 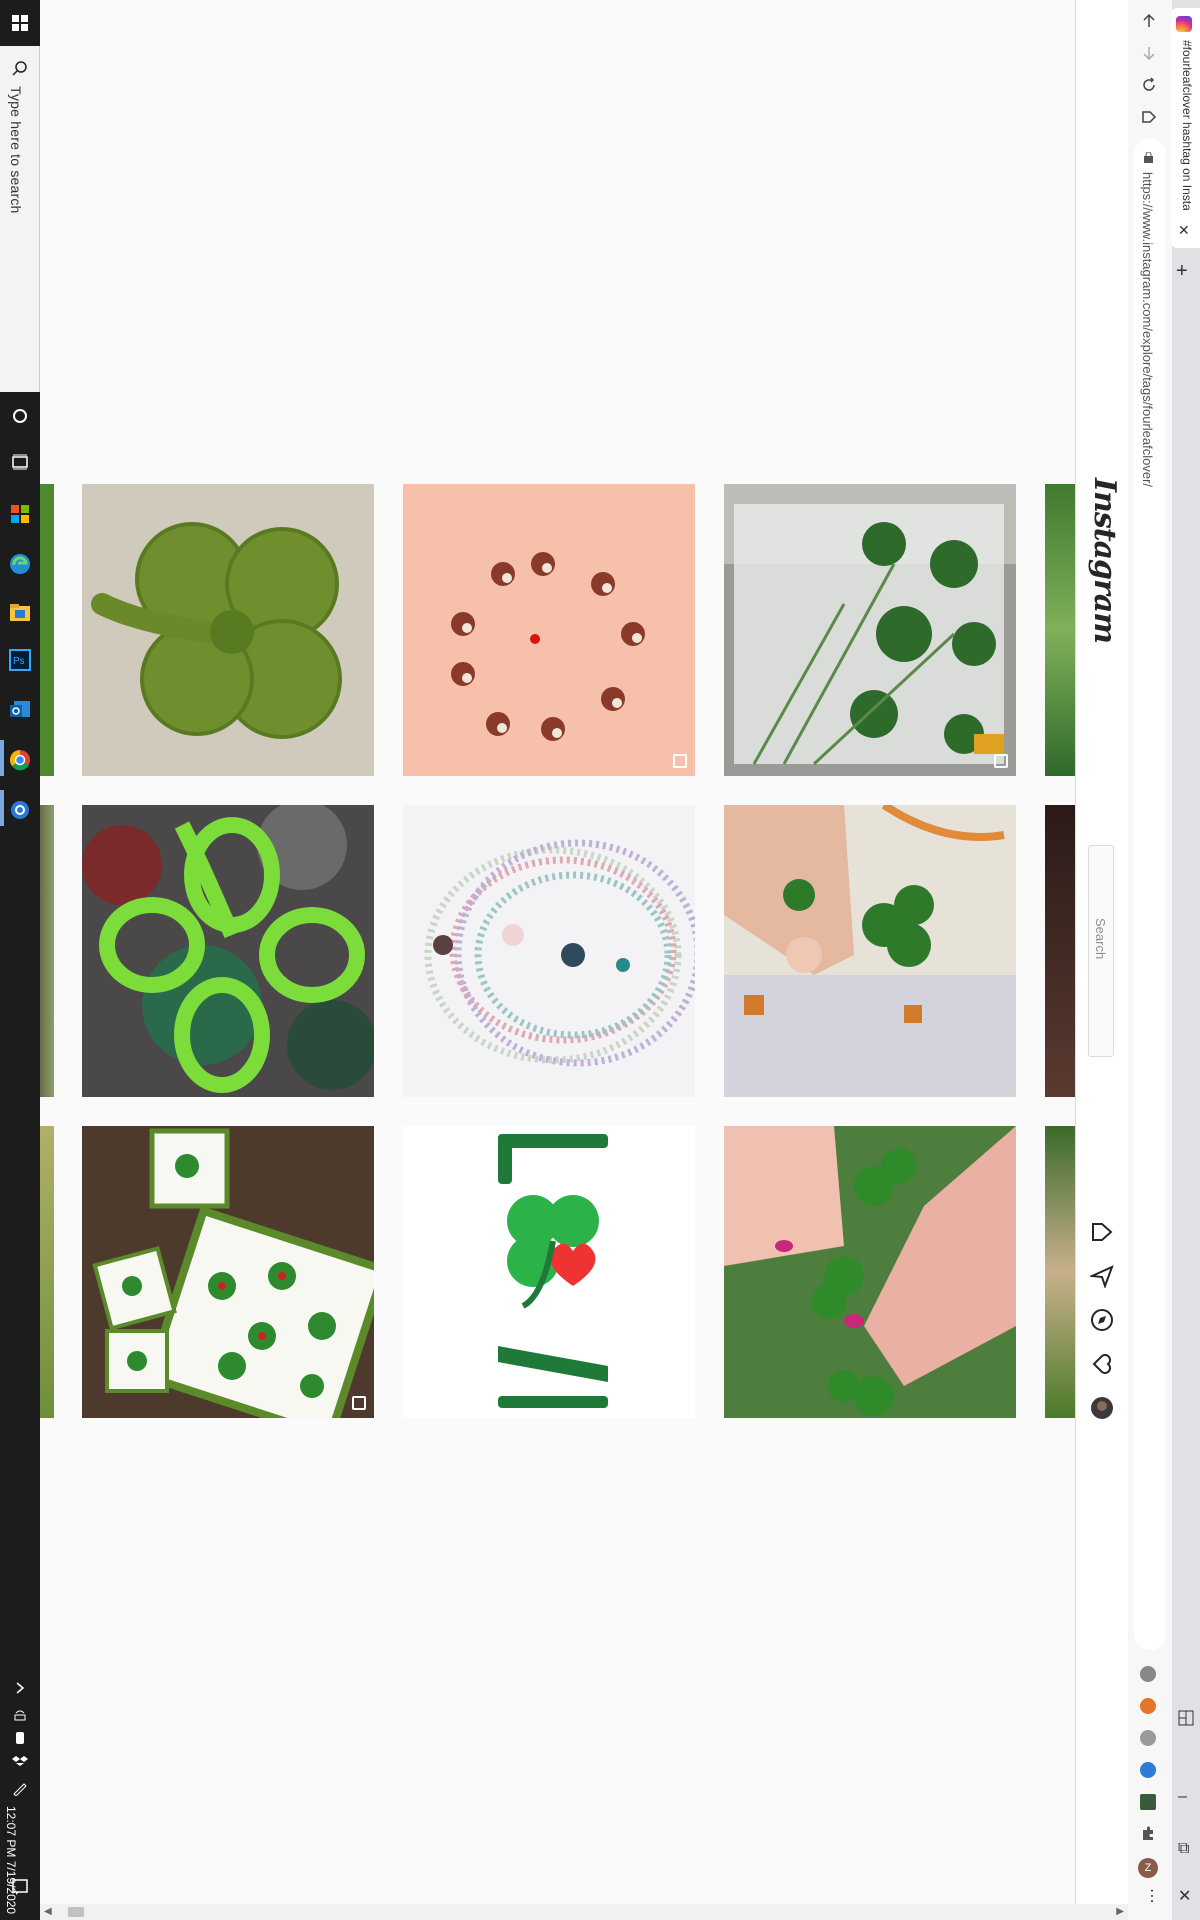 What do you see at coordinates (1148, 1770) in the screenshot?
I see `extension-blue-icon` at bounding box center [1148, 1770].